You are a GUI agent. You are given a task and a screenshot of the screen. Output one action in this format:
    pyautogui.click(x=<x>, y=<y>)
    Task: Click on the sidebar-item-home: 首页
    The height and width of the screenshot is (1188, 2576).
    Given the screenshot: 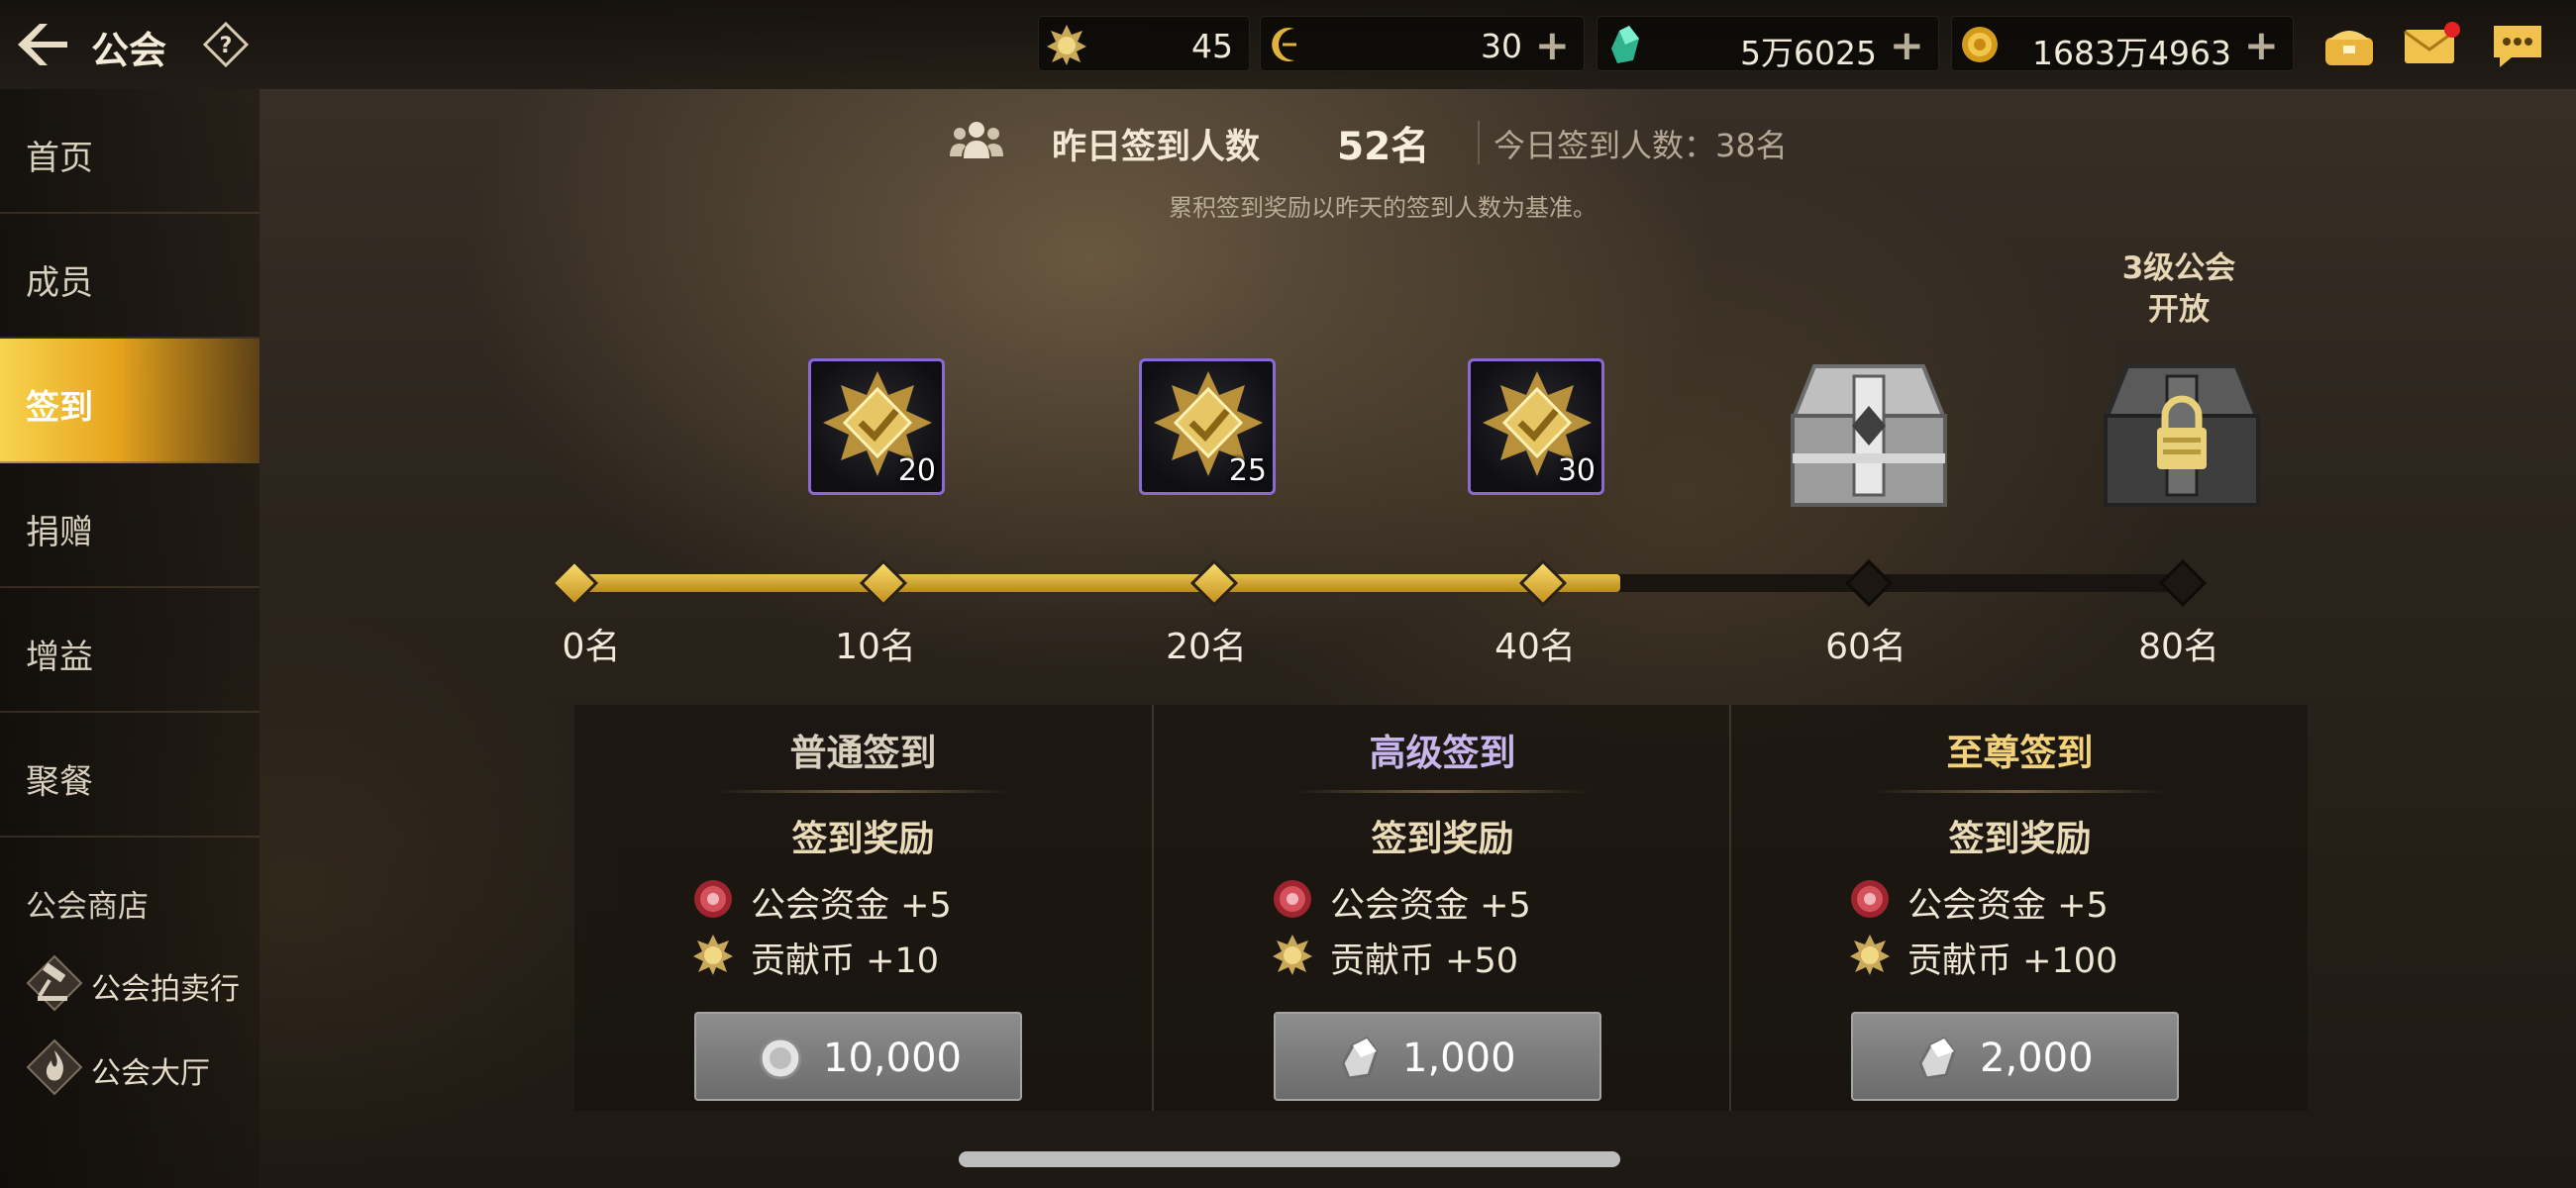 What is the action you would take?
    pyautogui.click(x=129, y=151)
    